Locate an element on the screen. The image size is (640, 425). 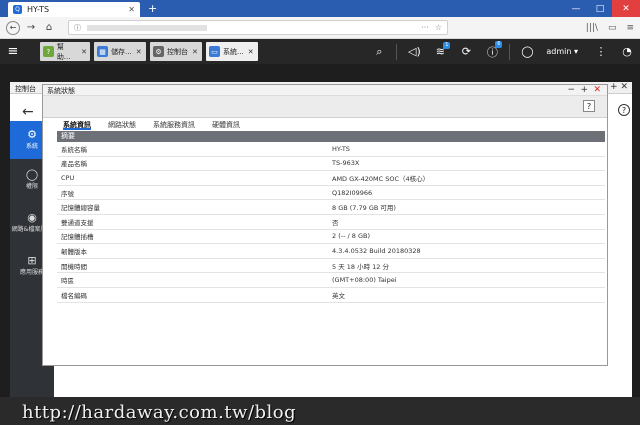
browser-tab: Q HY-TS ✕ is located at coordinates (74, 9).